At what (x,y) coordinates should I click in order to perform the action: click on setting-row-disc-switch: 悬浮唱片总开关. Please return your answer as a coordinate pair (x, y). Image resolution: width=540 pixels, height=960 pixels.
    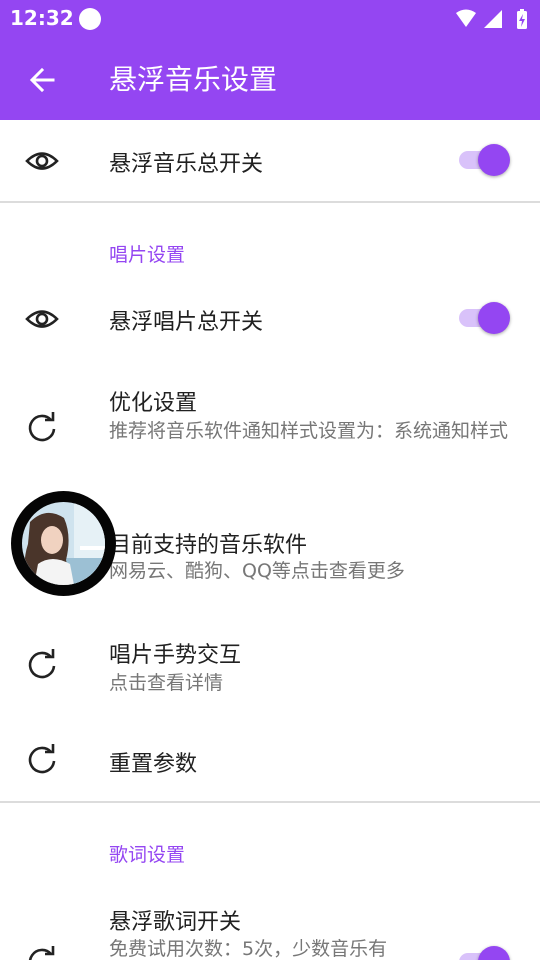
    Looking at the image, I should click on (270, 319).